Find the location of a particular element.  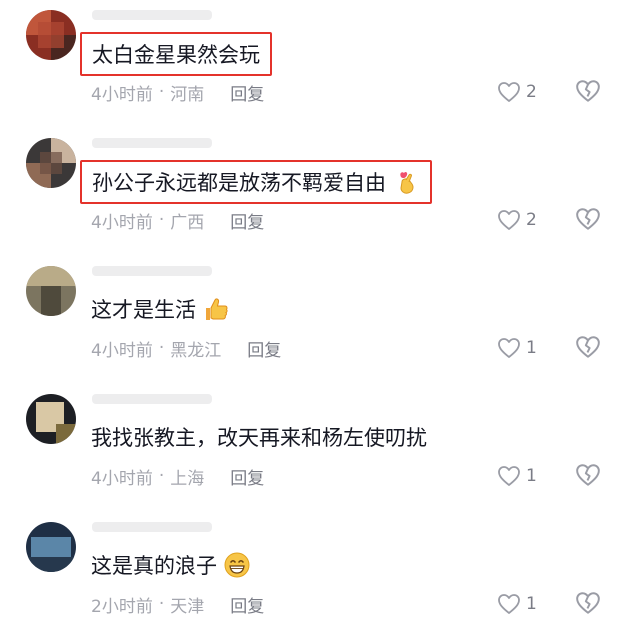

comment-location: 天津 is located at coordinates (187, 606).